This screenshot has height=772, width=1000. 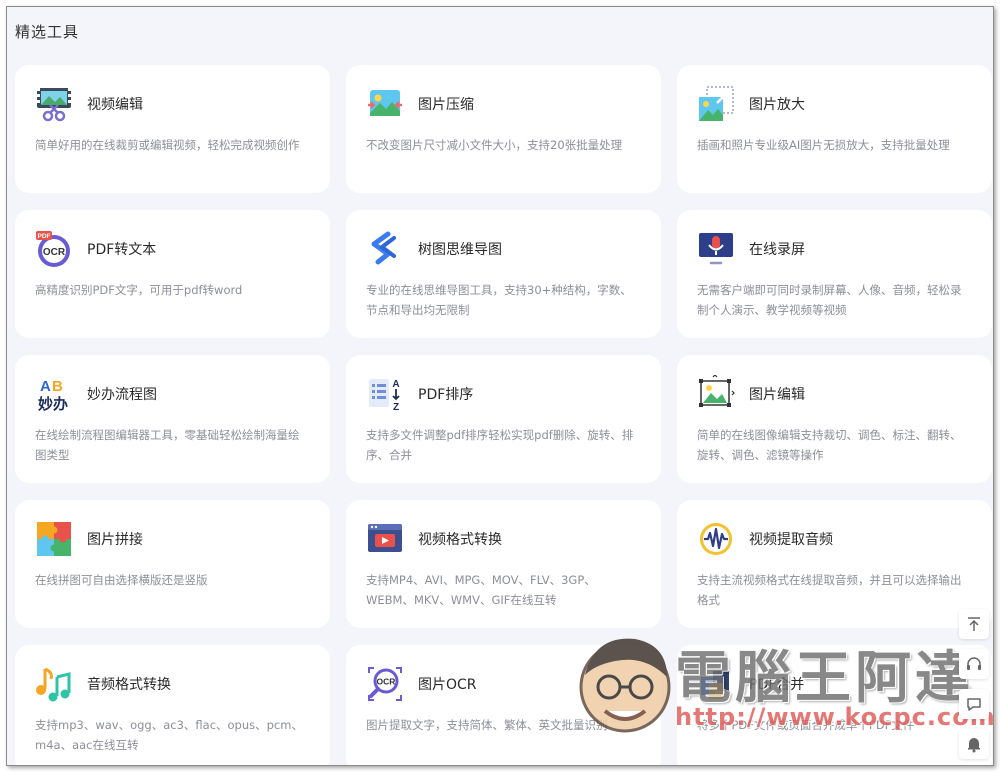 I want to click on tool-title: 图片OCR, so click(x=447, y=685).